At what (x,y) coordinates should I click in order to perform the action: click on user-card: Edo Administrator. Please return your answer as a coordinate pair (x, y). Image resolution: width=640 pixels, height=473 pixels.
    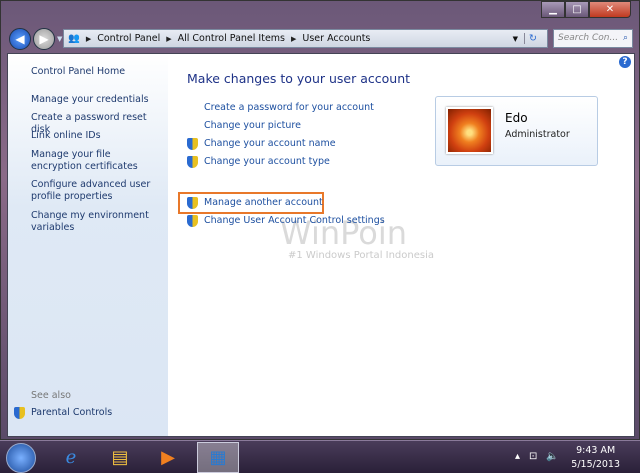
    Looking at the image, I should click on (516, 131).